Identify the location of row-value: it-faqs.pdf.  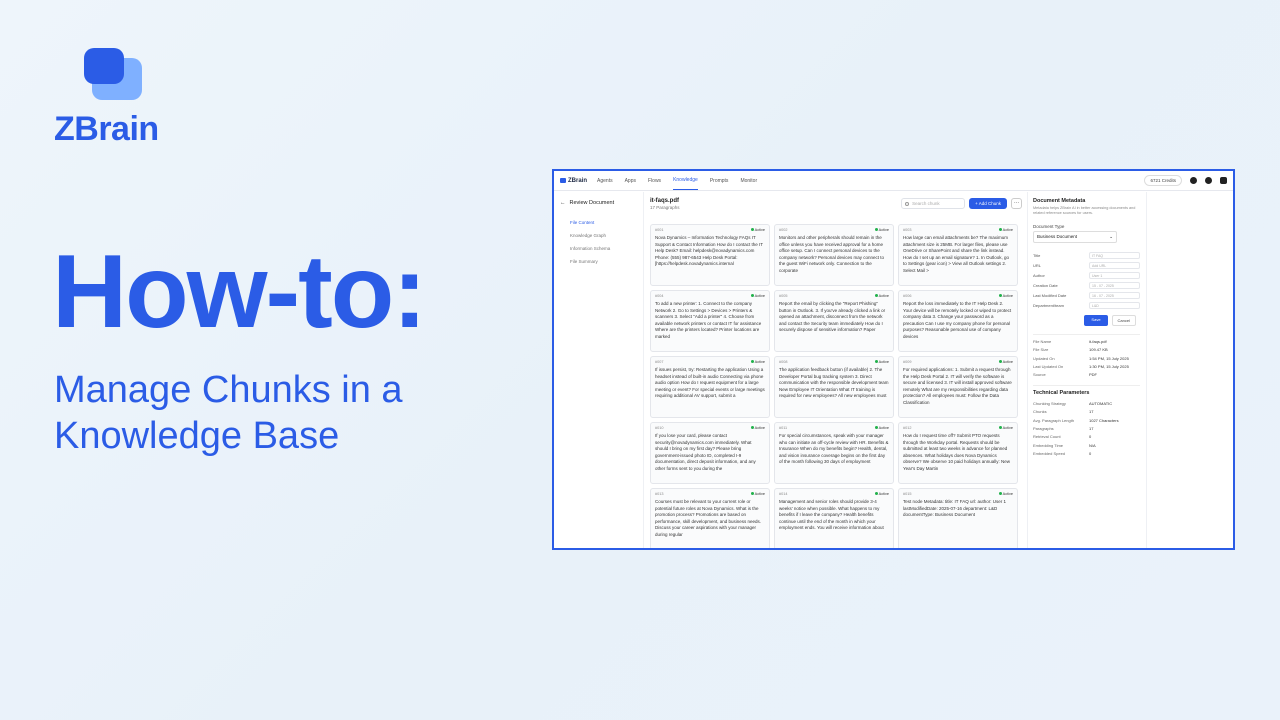
(1098, 341).